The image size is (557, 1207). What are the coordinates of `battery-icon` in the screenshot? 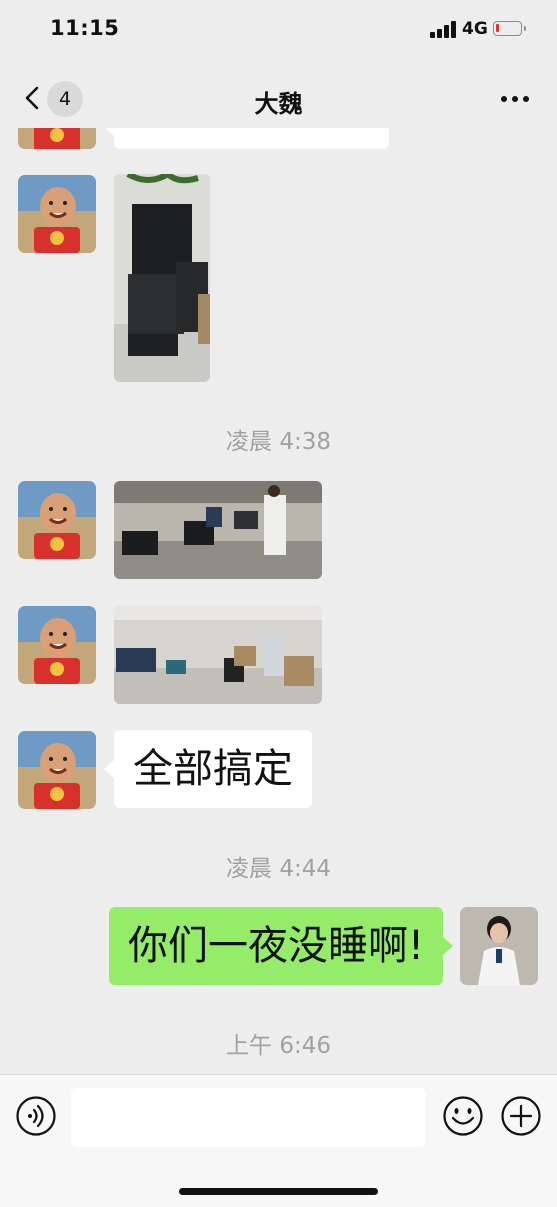 It's located at (509, 28).